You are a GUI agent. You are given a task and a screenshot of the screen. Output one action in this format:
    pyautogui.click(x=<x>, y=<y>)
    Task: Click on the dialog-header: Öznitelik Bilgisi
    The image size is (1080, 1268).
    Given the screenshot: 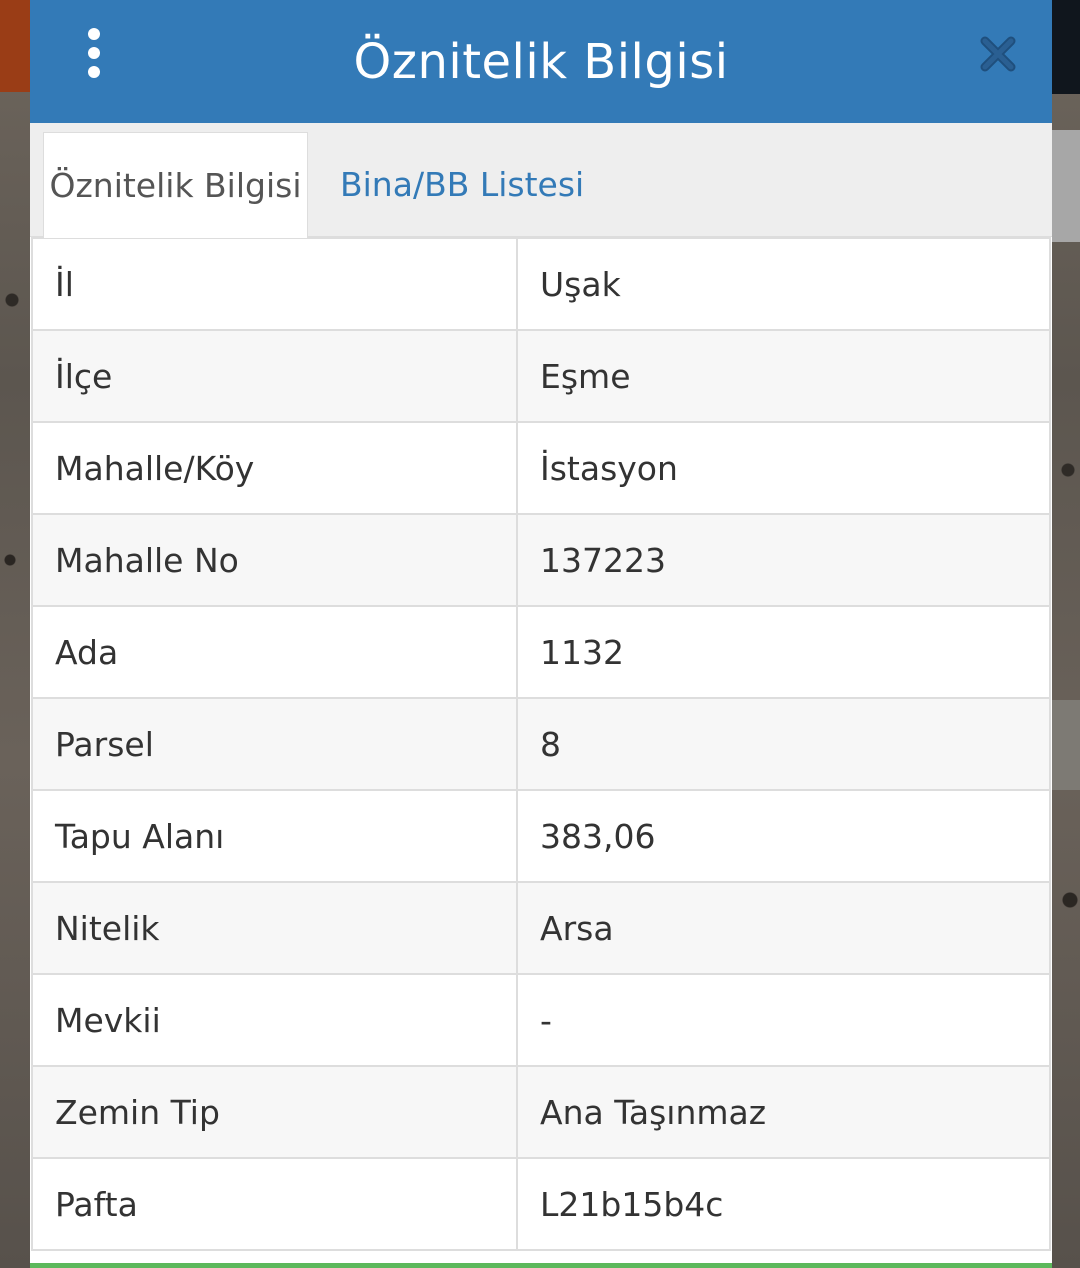 What is the action you would take?
    pyautogui.click(x=541, y=61)
    